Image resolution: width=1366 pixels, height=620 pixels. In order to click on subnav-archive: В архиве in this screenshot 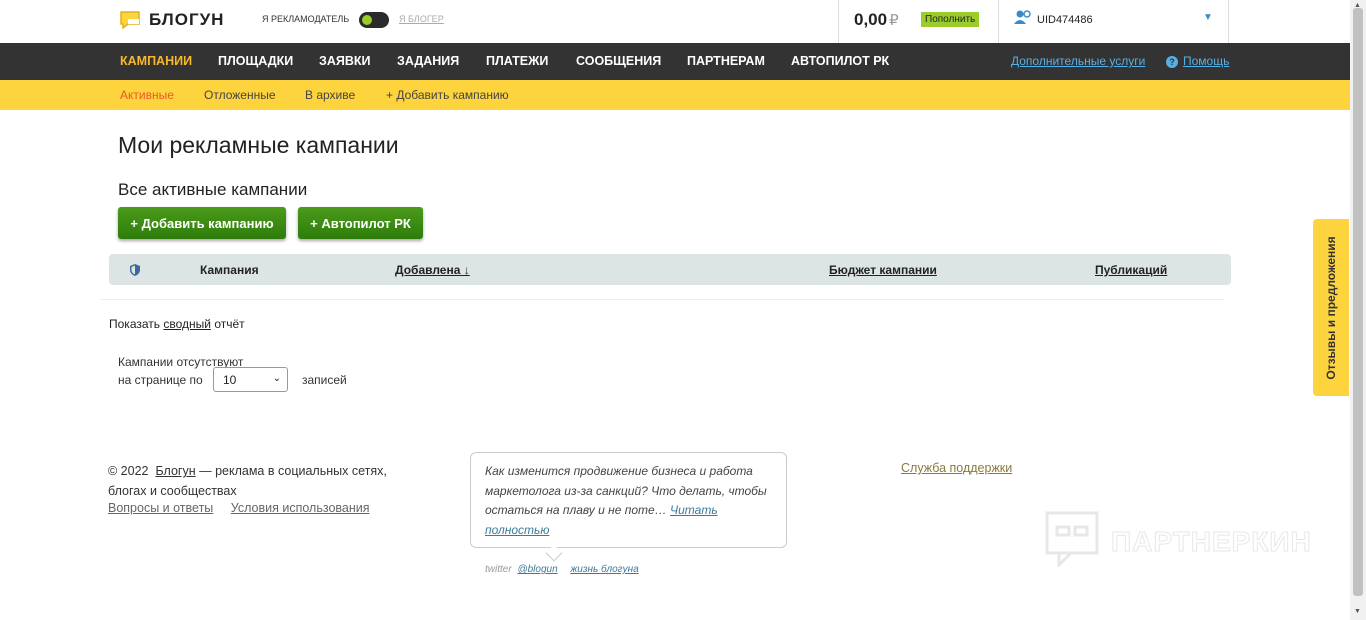, I will do `click(330, 95)`.